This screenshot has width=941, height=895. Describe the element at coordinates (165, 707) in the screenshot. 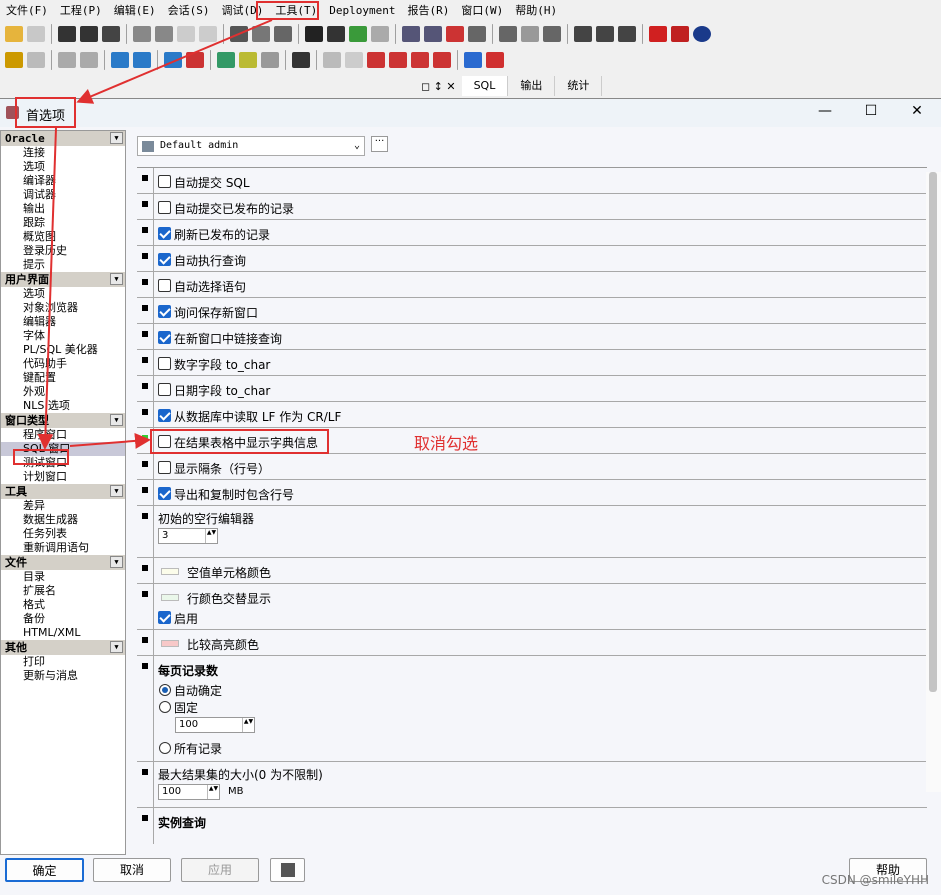

I see `records-fixed-radio` at that location.